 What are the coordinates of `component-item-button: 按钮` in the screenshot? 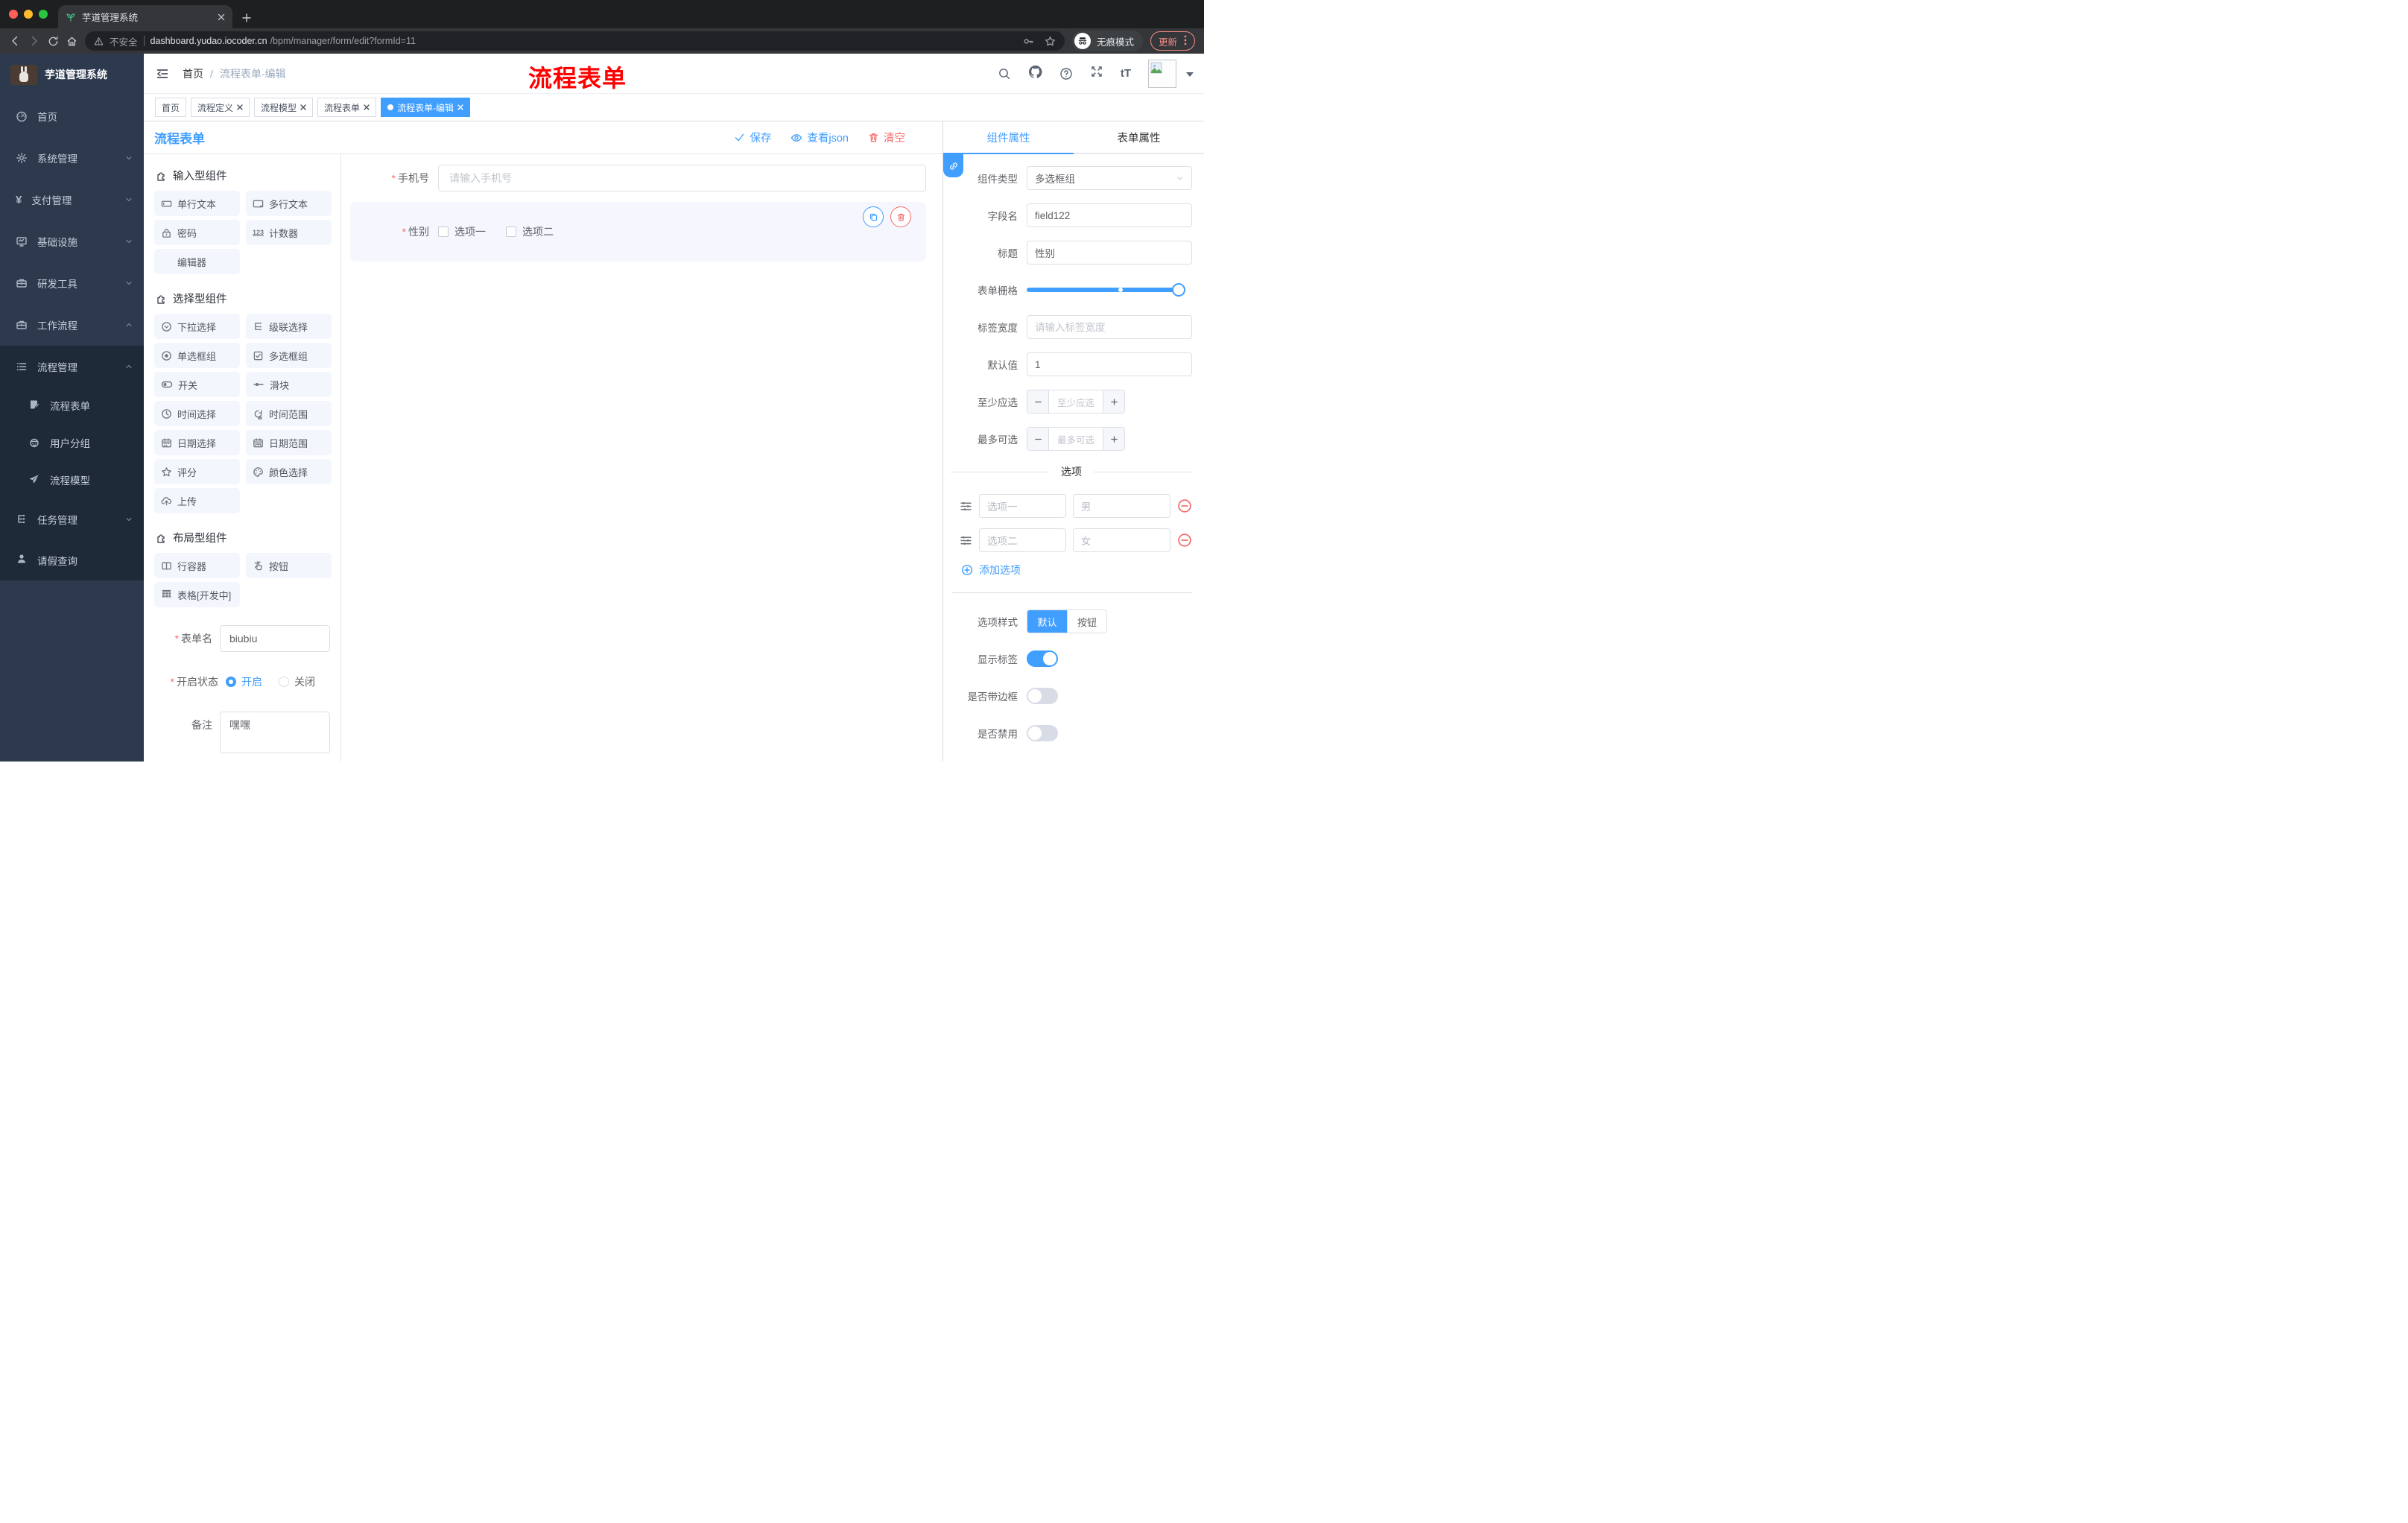 It's located at (289, 566).